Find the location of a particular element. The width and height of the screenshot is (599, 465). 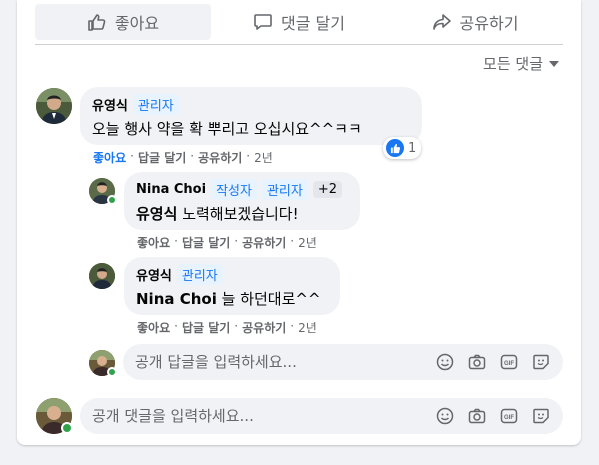

reply-bubble: Nina Choi 작성자 관리자 +2 유영식 노력해보겠습니다! is located at coordinates (242, 201).